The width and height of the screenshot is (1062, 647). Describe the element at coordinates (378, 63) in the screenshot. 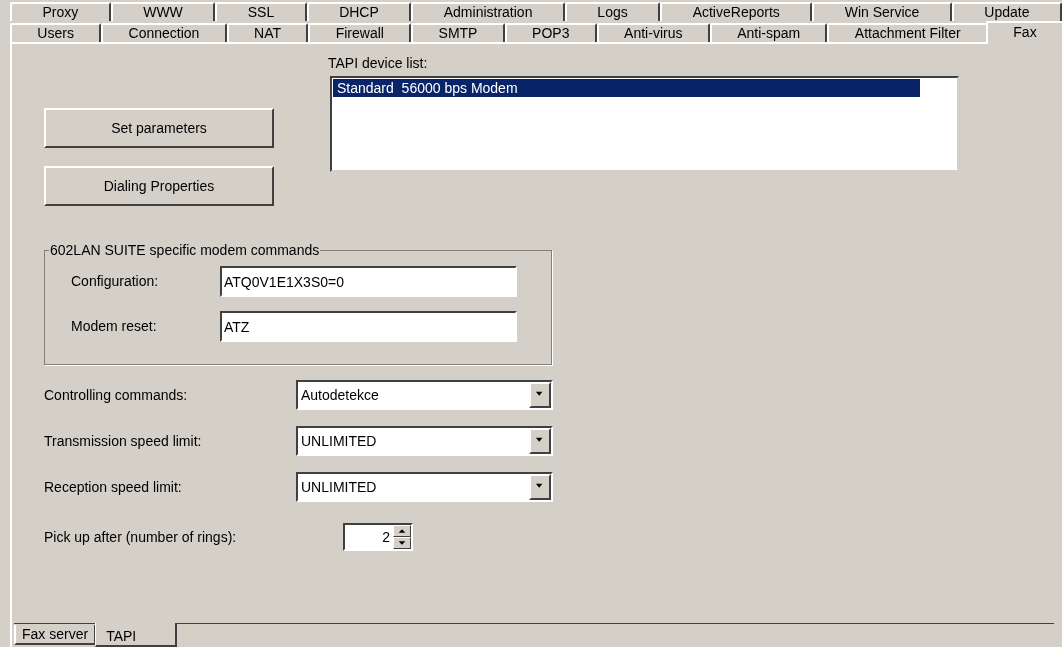

I see `list-label: TAPI device list:` at that location.